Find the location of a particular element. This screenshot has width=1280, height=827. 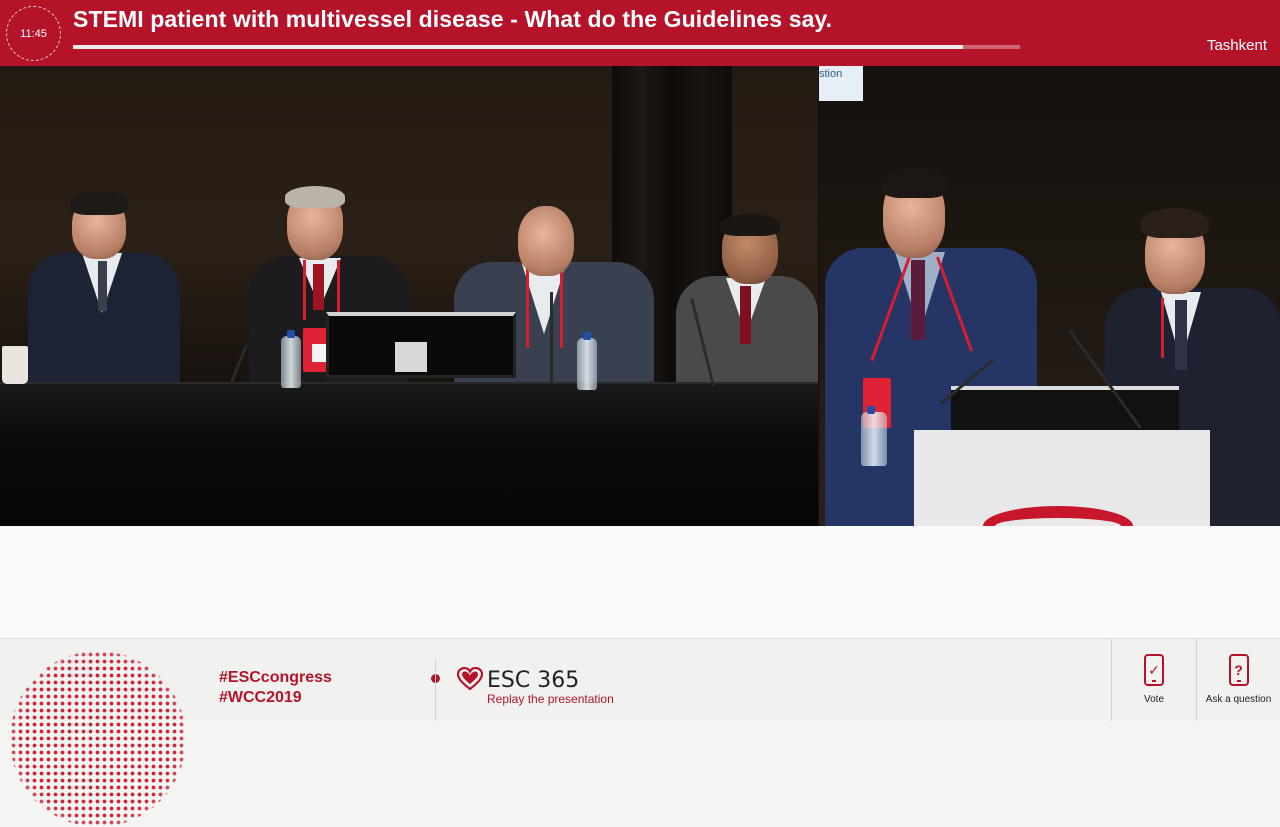

question-mark-glyph: ? is located at coordinates (1238, 670).